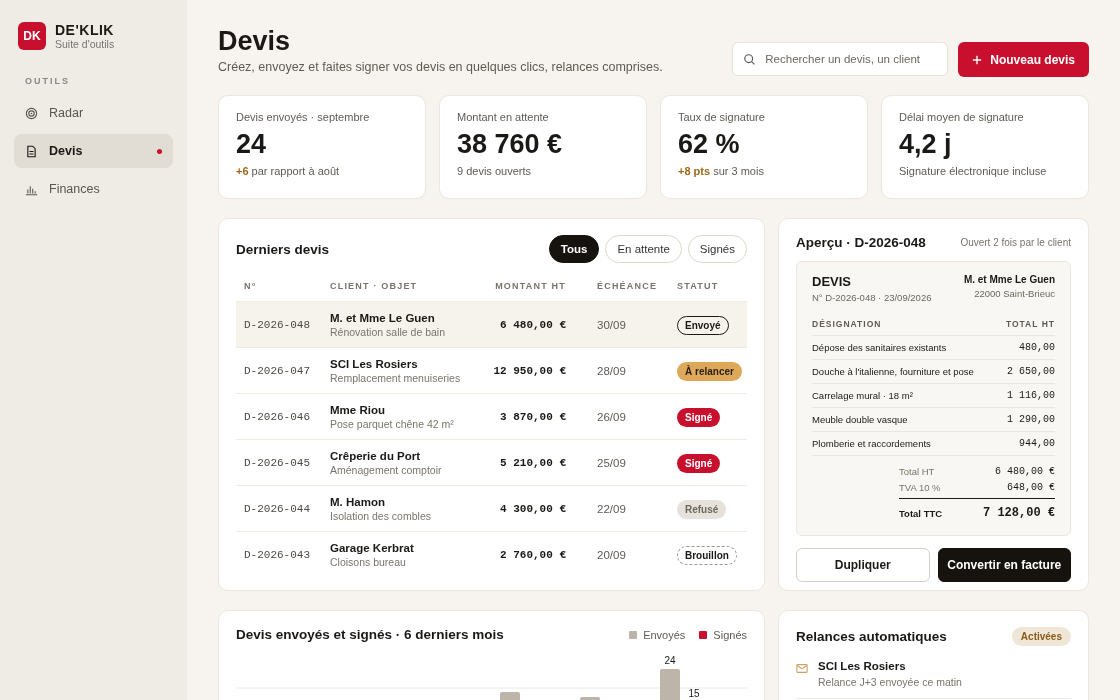 This screenshot has height=700, width=1120. I want to click on quote-number: D-2026-048, so click(277, 324).